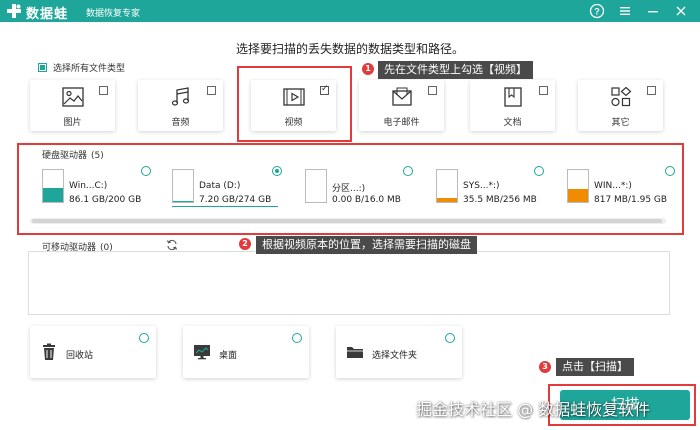 This screenshot has width=700, height=430. What do you see at coordinates (368, 69) in the screenshot?
I see `step-badge-1: 1` at bounding box center [368, 69].